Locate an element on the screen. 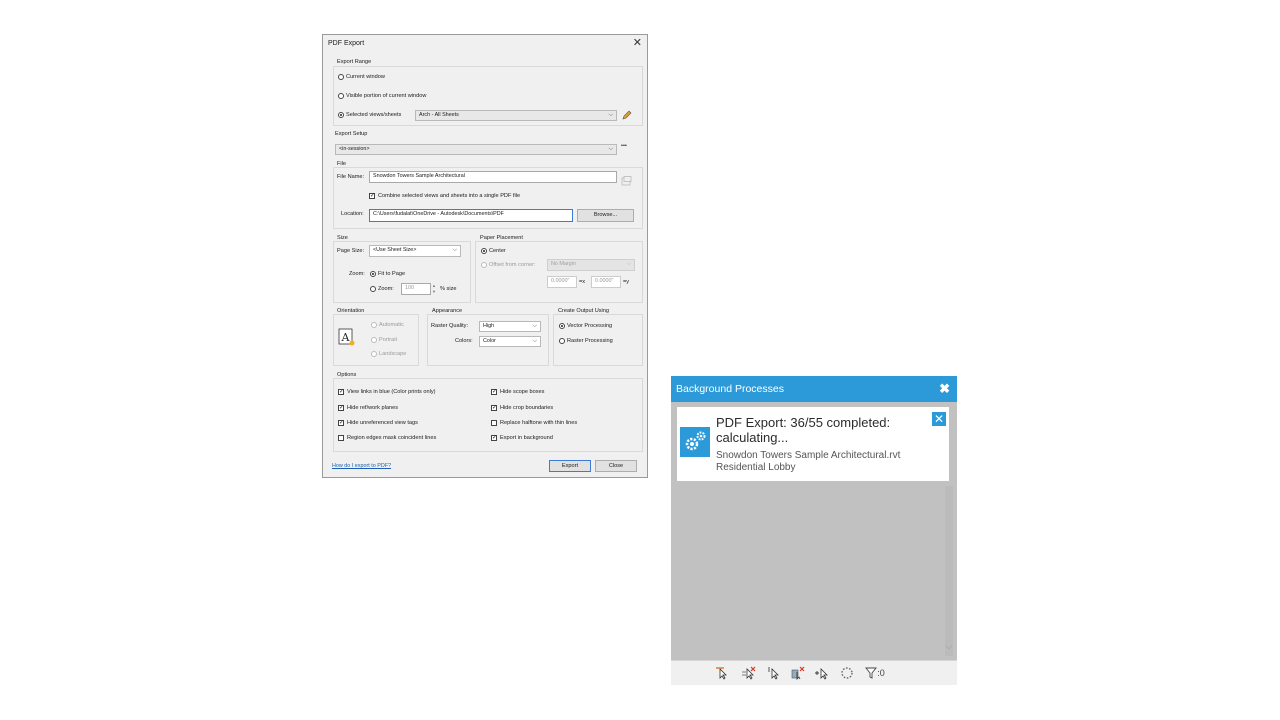 Image resolution: width=1280 pixels, height=720 pixels. option-label: View links in blue (Color prints only) is located at coordinates (391, 392).